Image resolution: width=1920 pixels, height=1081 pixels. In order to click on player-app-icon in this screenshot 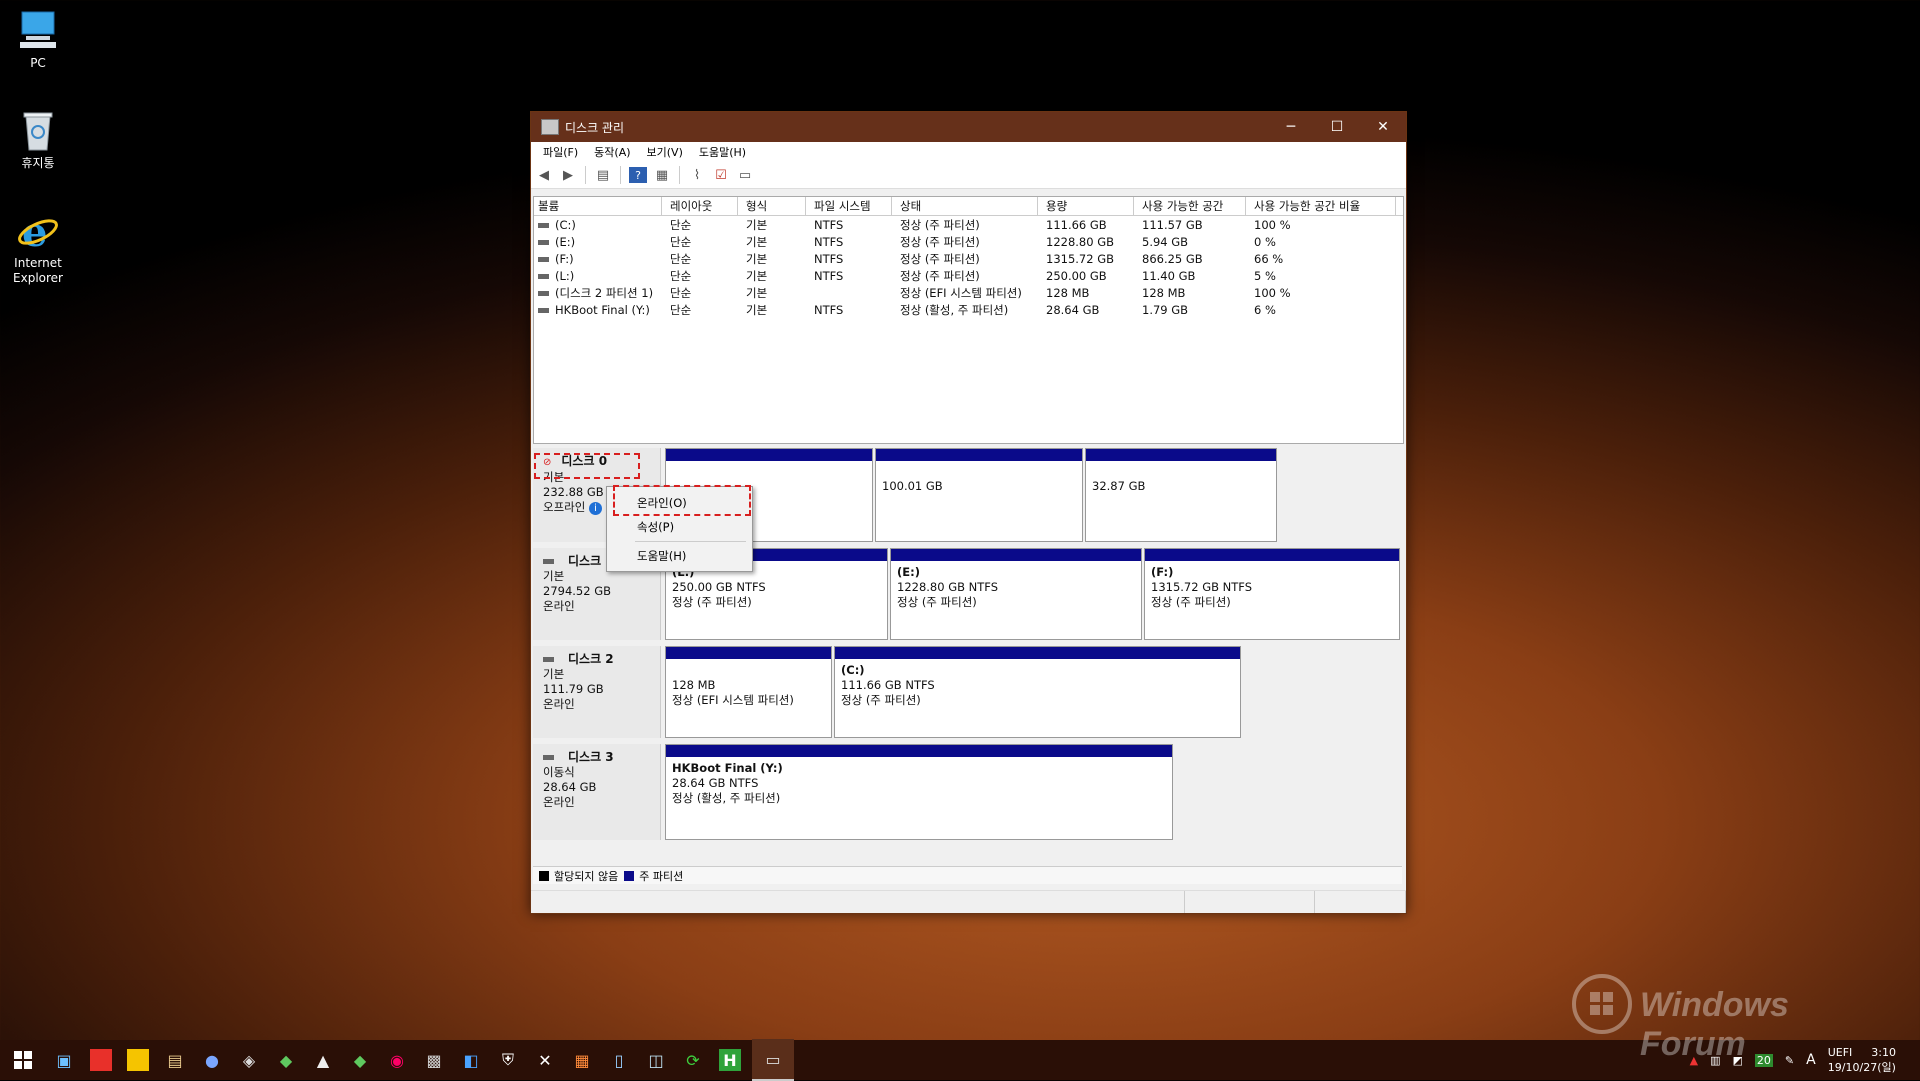, I will do `click(138, 1060)`.